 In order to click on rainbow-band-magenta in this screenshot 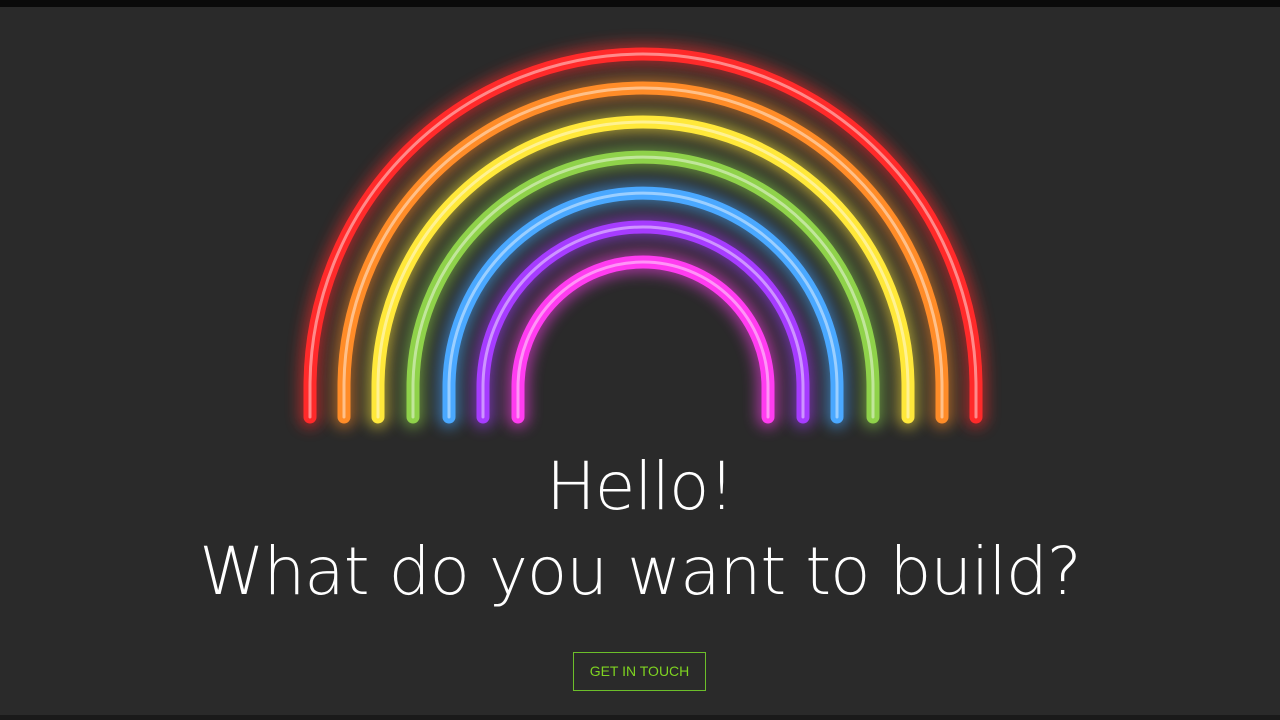, I will do `click(643, 339)`.